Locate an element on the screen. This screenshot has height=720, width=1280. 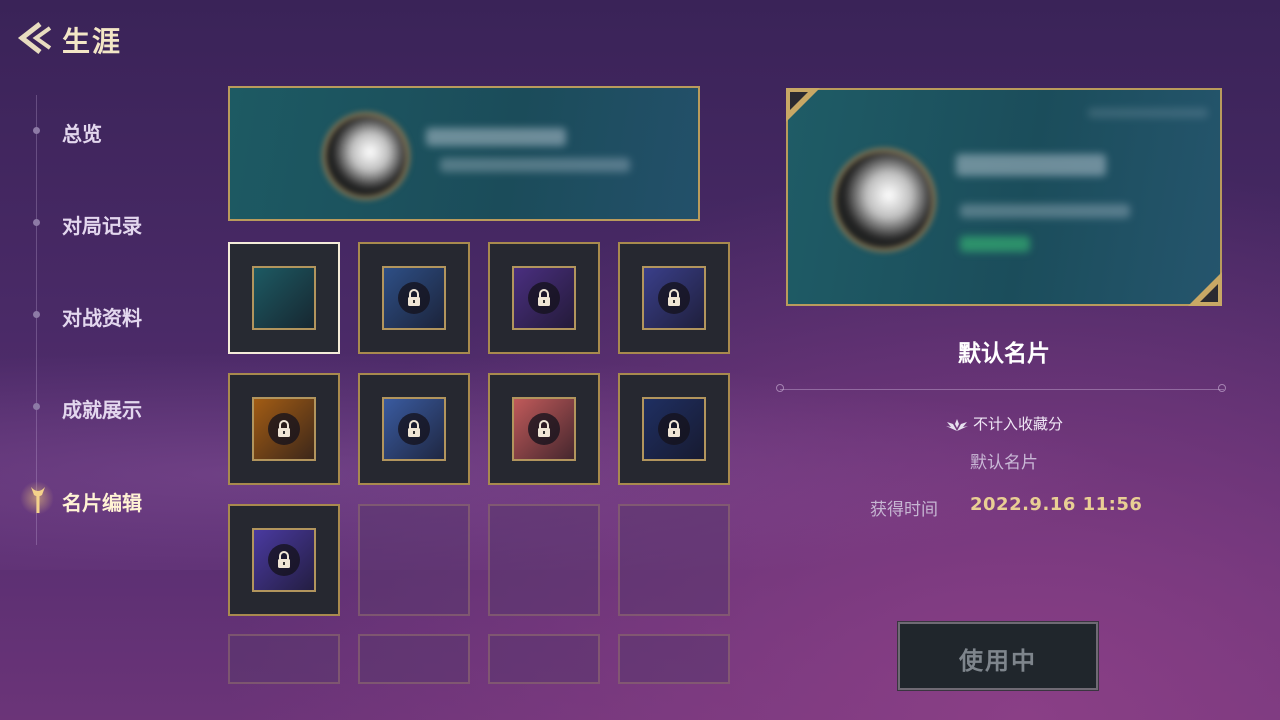
collection-note-text: 不计入收藏分 is located at coordinates (1017, 424).